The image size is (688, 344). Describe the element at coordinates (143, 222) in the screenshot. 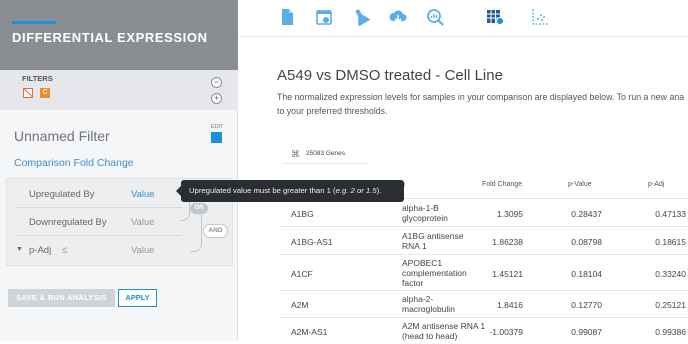

I see `downregulated-by-input: Value` at that location.